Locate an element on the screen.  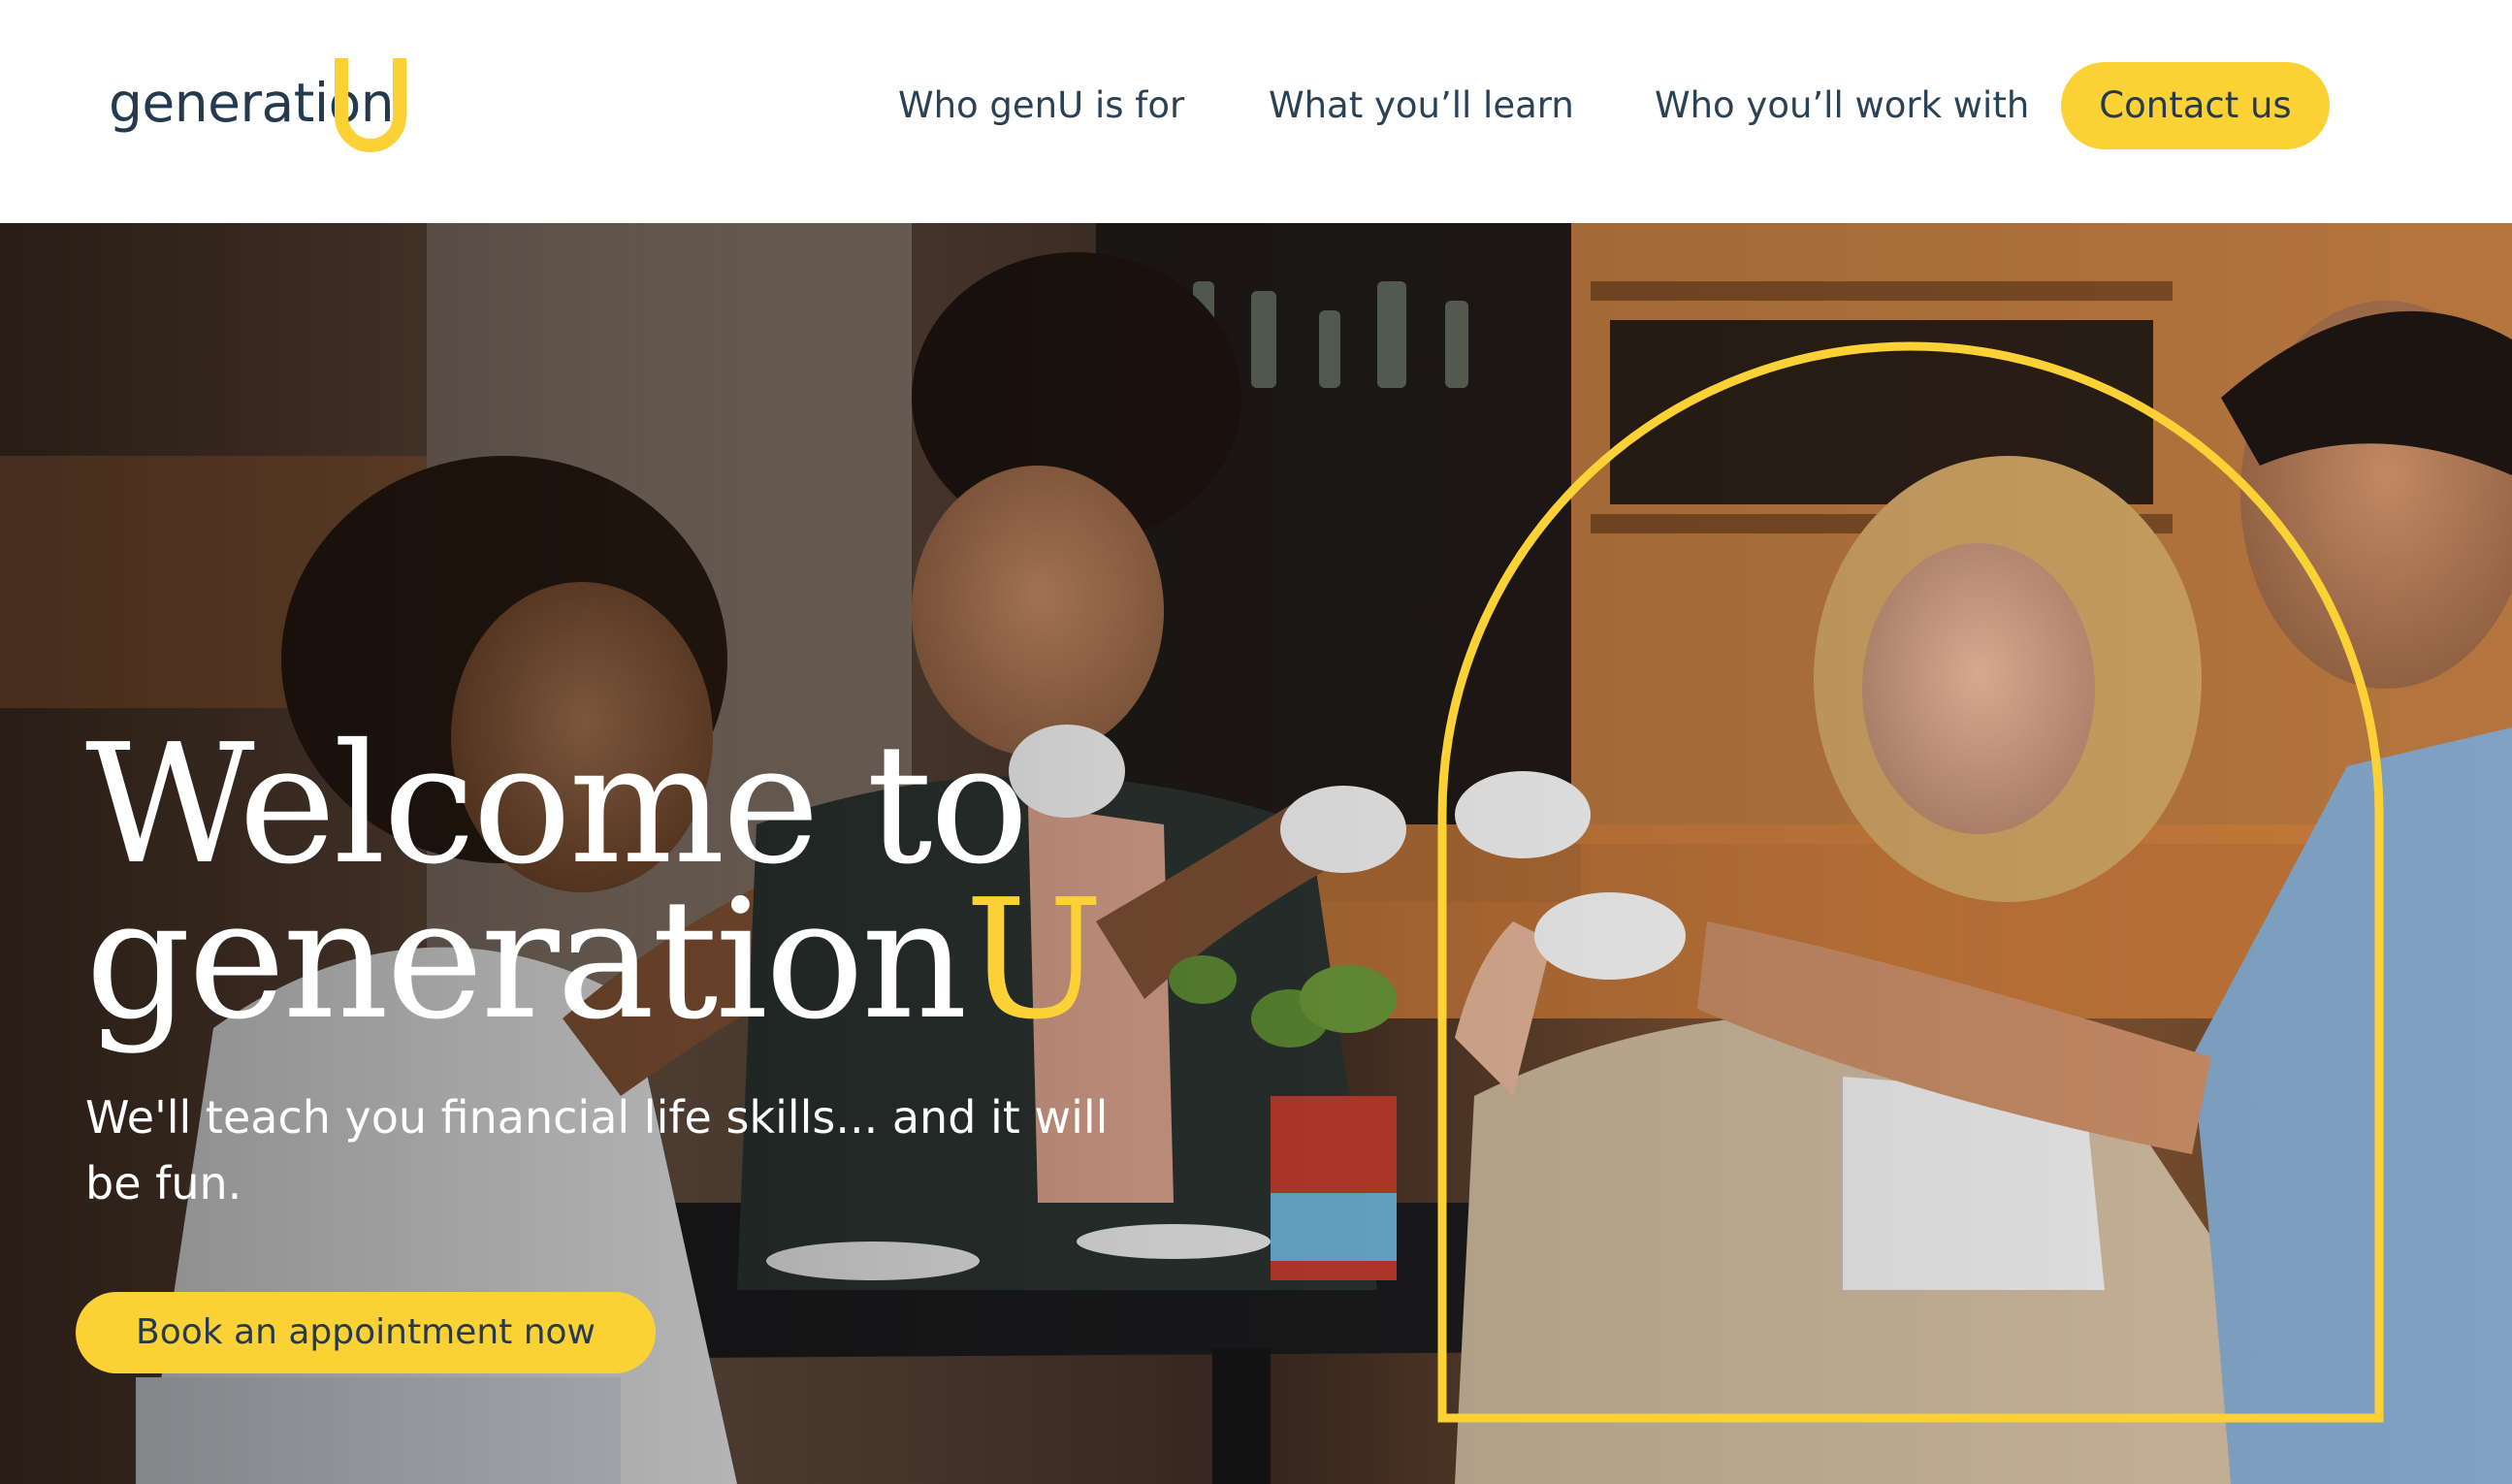
logo-u-mark is located at coordinates (371, 105).